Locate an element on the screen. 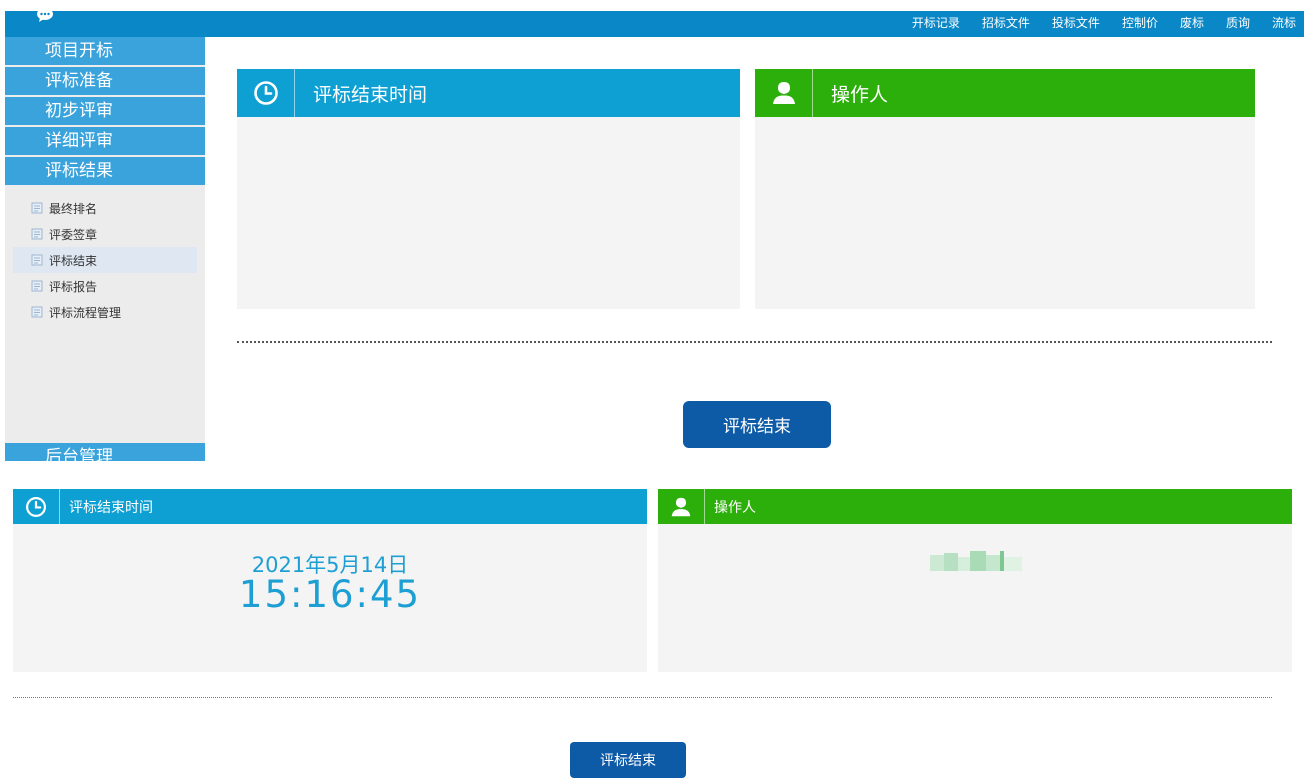 The width and height of the screenshot is (1309, 778). submenu-item-evaluation-report: 评标报告 is located at coordinates (105, 286).